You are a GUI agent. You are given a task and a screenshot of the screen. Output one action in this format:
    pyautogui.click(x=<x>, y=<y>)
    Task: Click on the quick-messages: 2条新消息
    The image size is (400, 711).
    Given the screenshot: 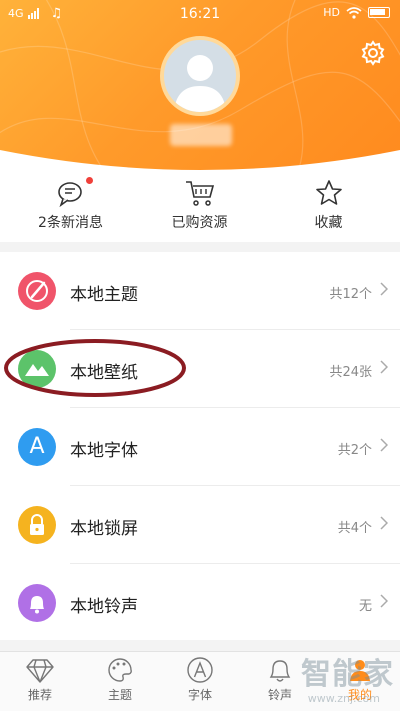 What is the action you would take?
    pyautogui.click(x=70, y=209)
    